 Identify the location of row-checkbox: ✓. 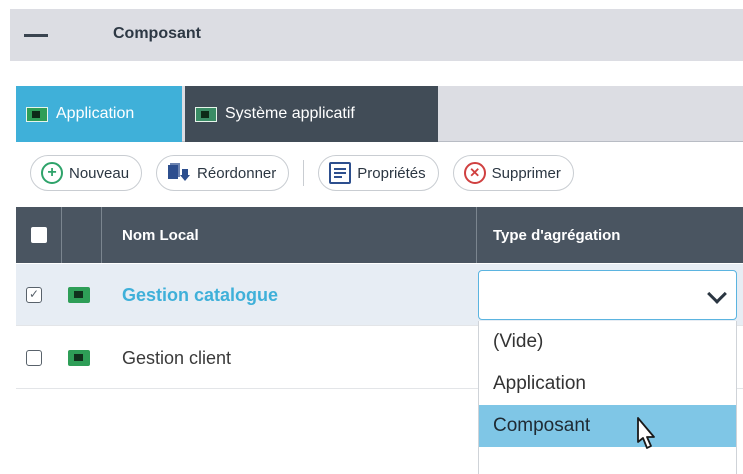
(34, 295).